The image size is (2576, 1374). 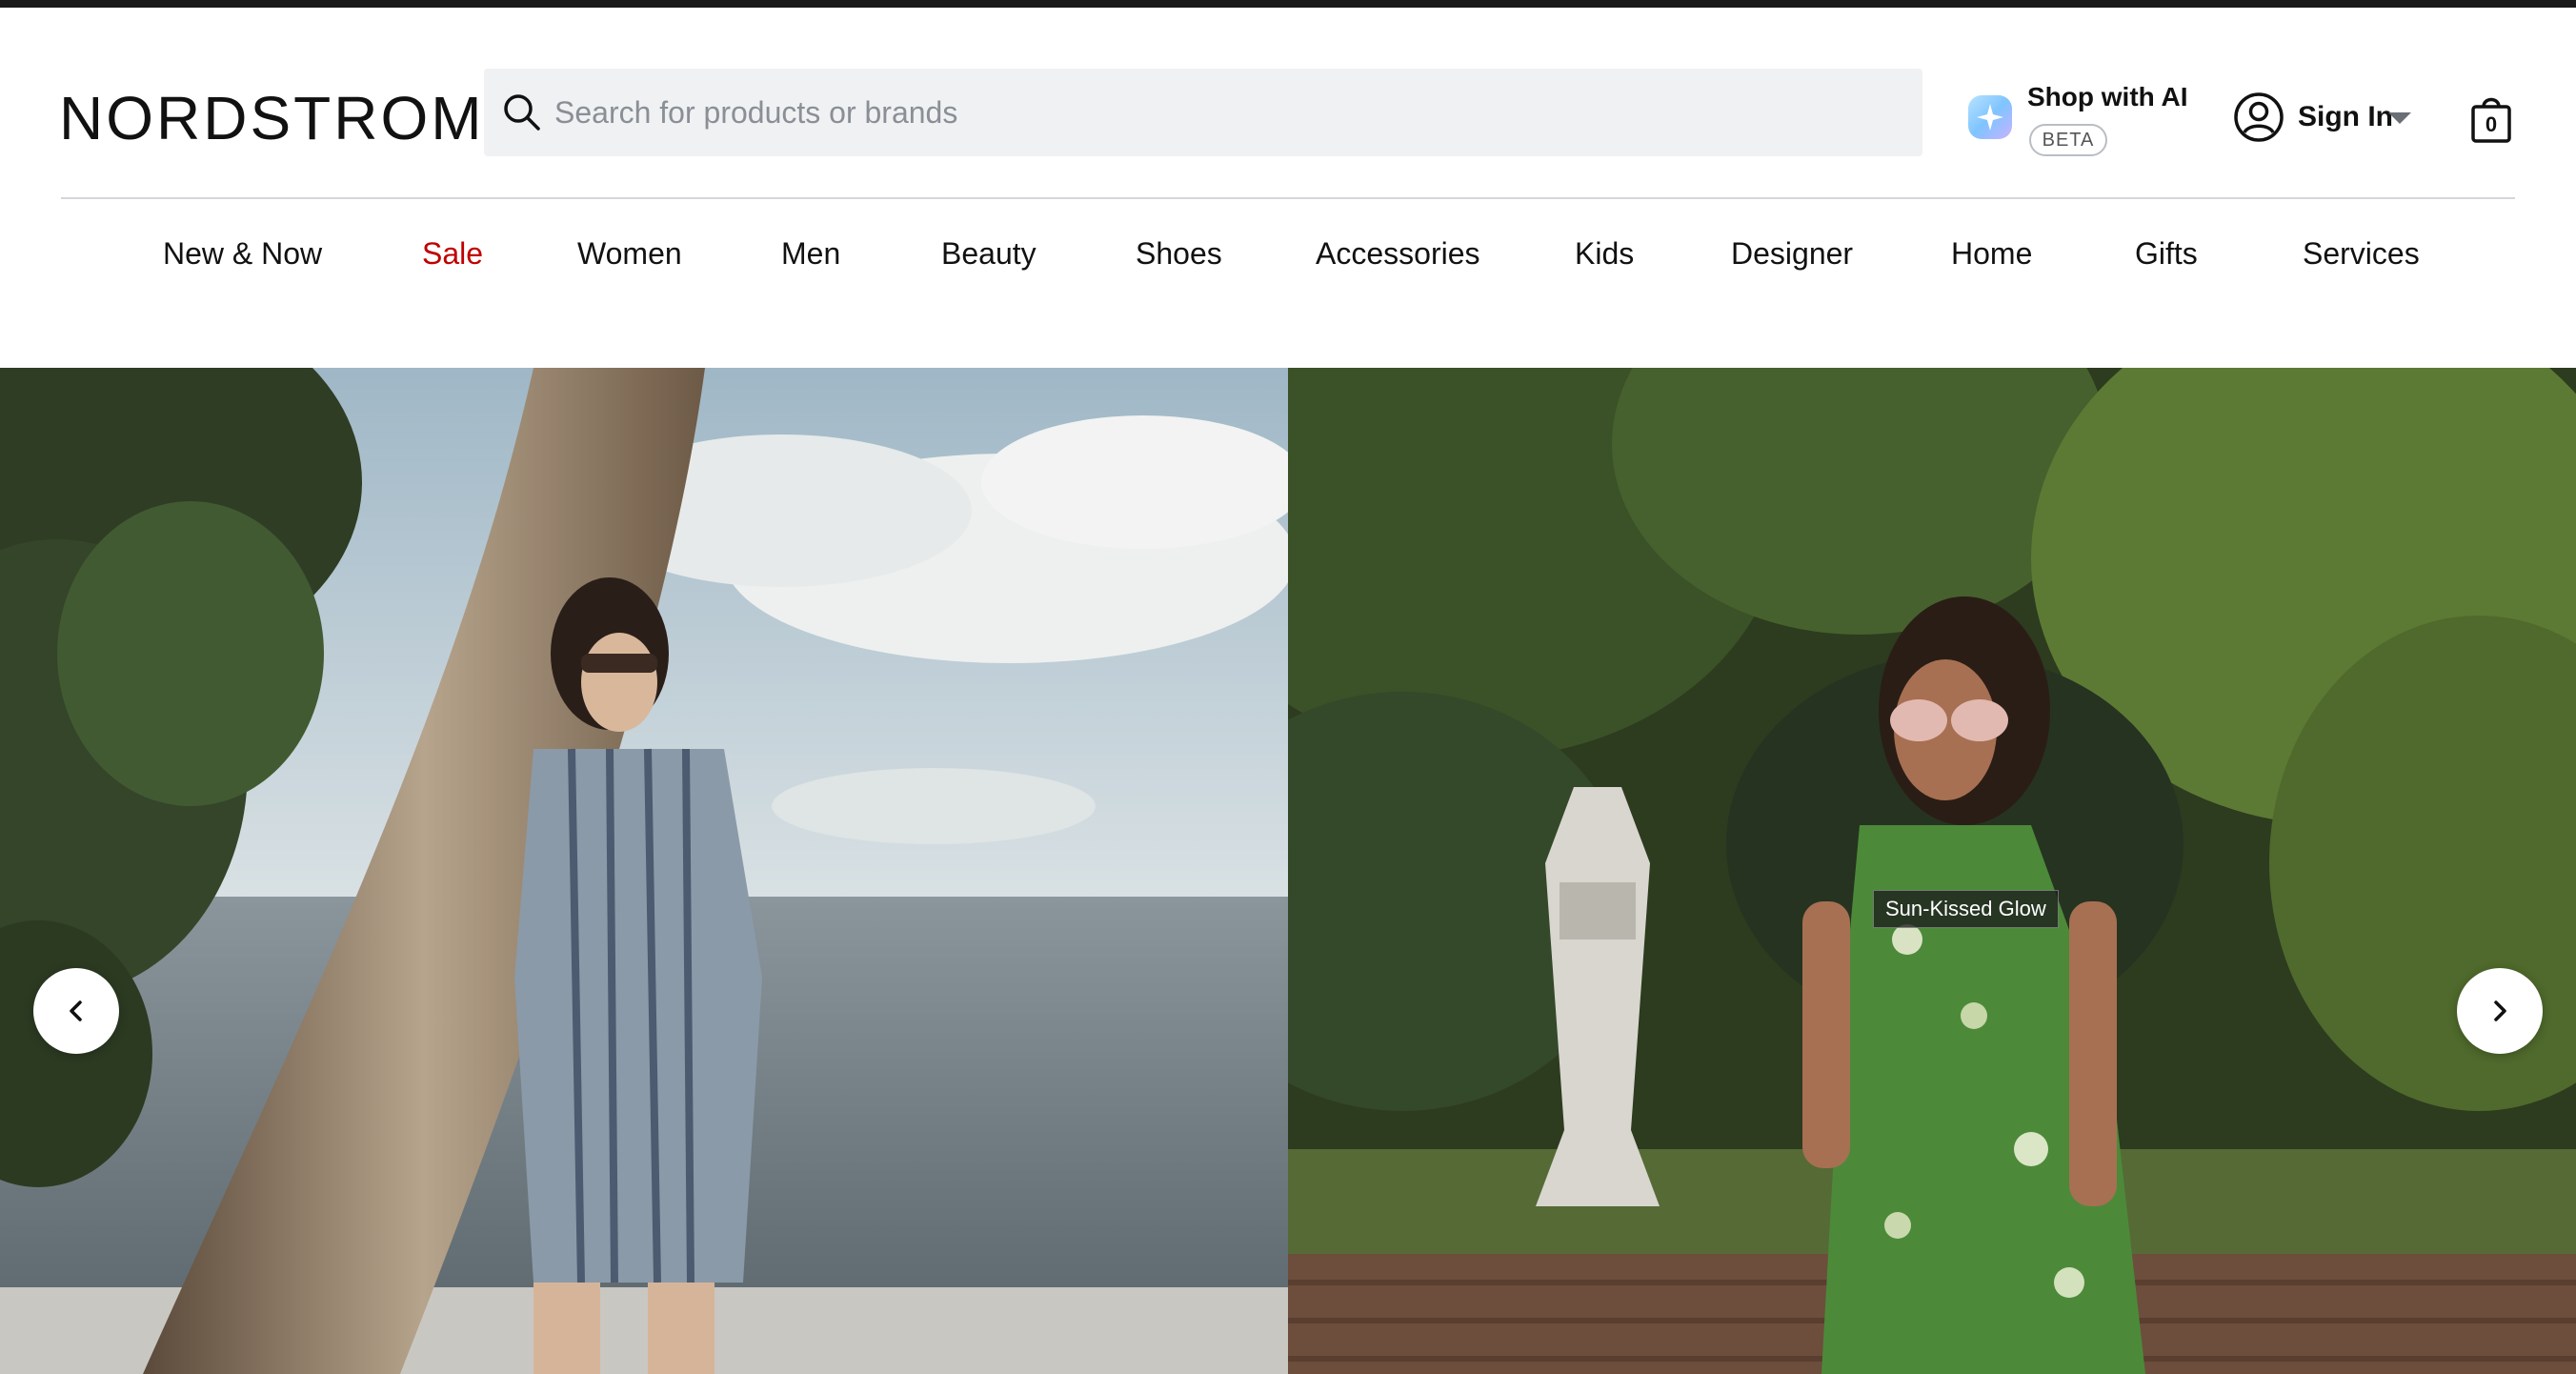 What do you see at coordinates (1966, 909) in the screenshot?
I see `hero-product-tag: Sun-Kissed Glow` at bounding box center [1966, 909].